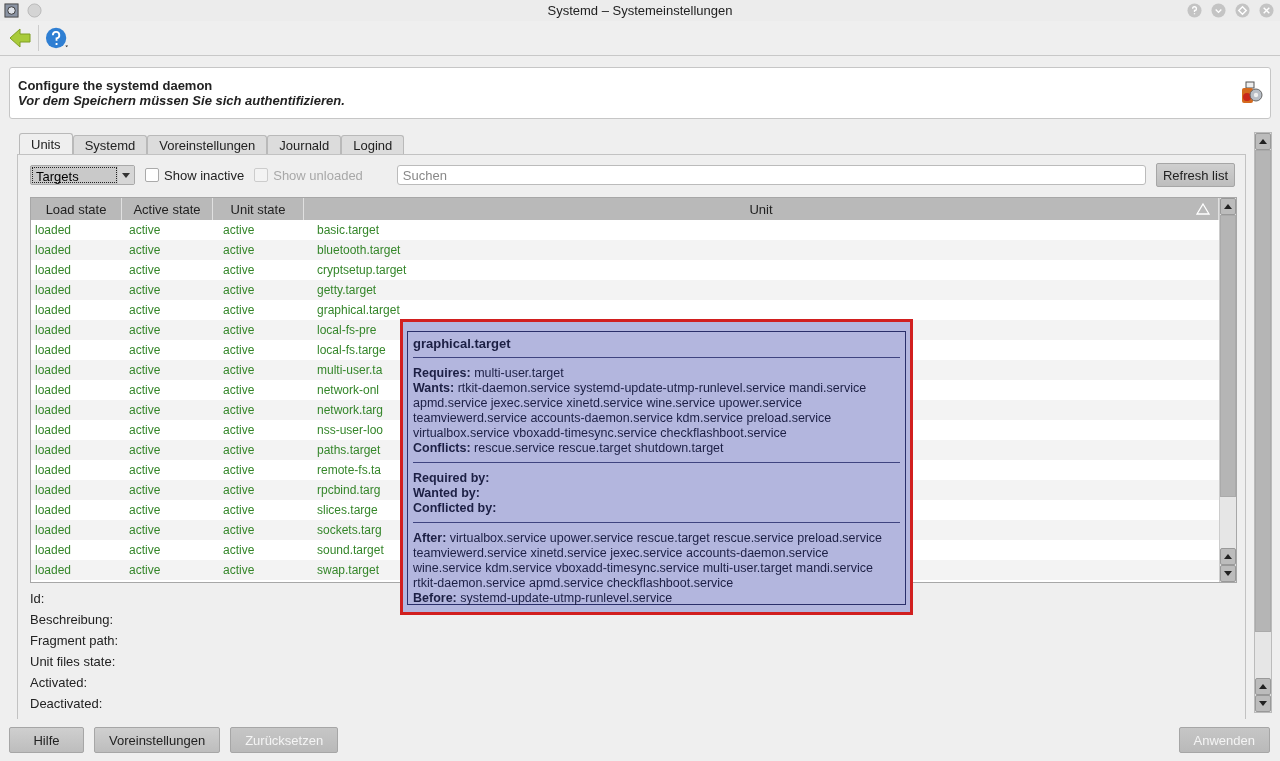 This screenshot has width=1280, height=761. I want to click on dropdown-arrow-icon, so click(126, 175).